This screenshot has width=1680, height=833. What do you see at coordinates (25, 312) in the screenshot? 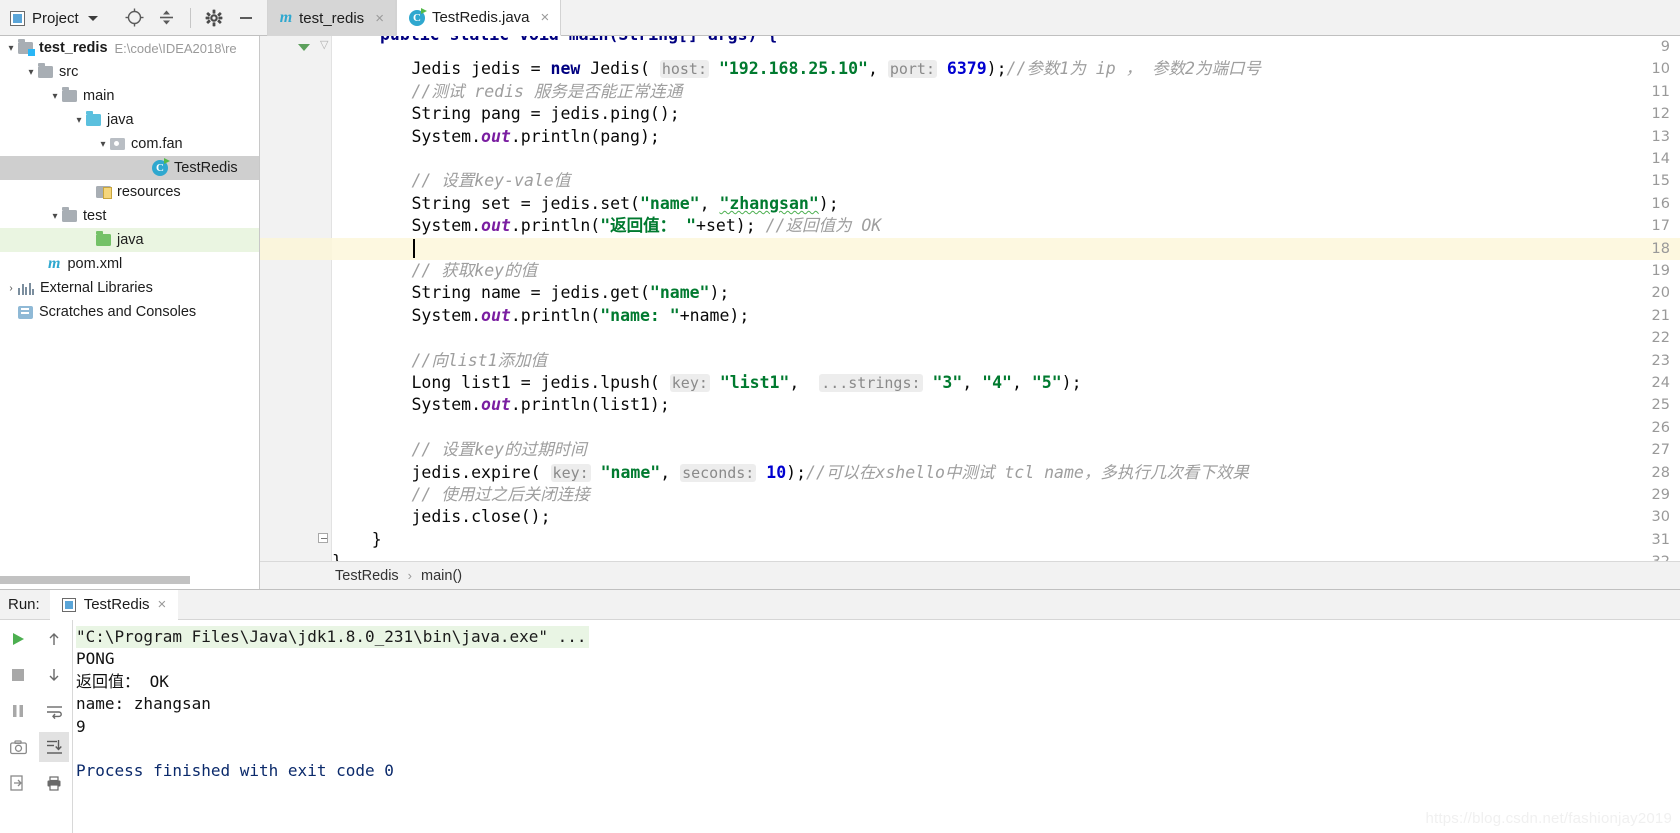
I see `scratches-icon` at bounding box center [25, 312].